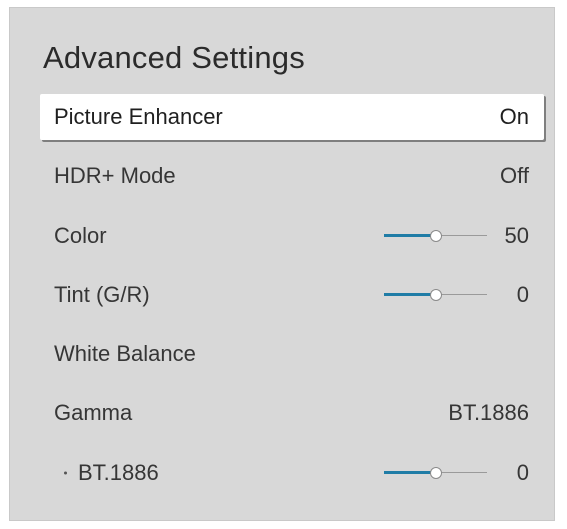  What do you see at coordinates (93, 412) in the screenshot?
I see `menu-item-label: Gamma` at bounding box center [93, 412].